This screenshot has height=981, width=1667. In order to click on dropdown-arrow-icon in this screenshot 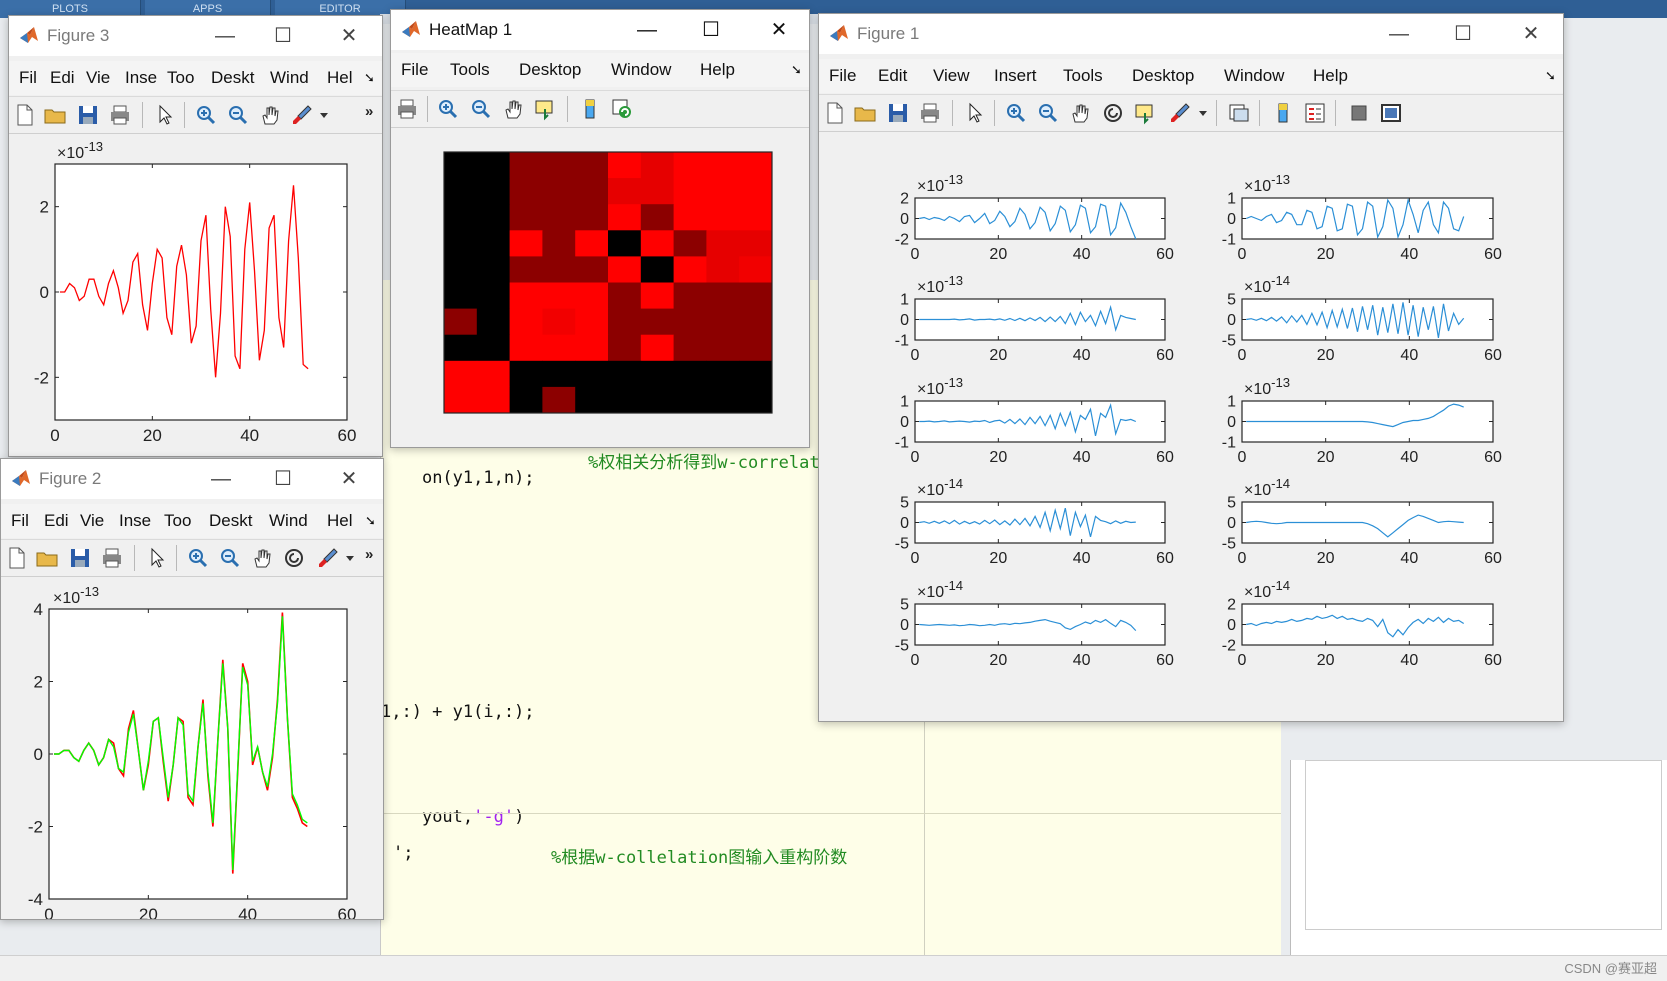, I will do `click(324, 115)`.